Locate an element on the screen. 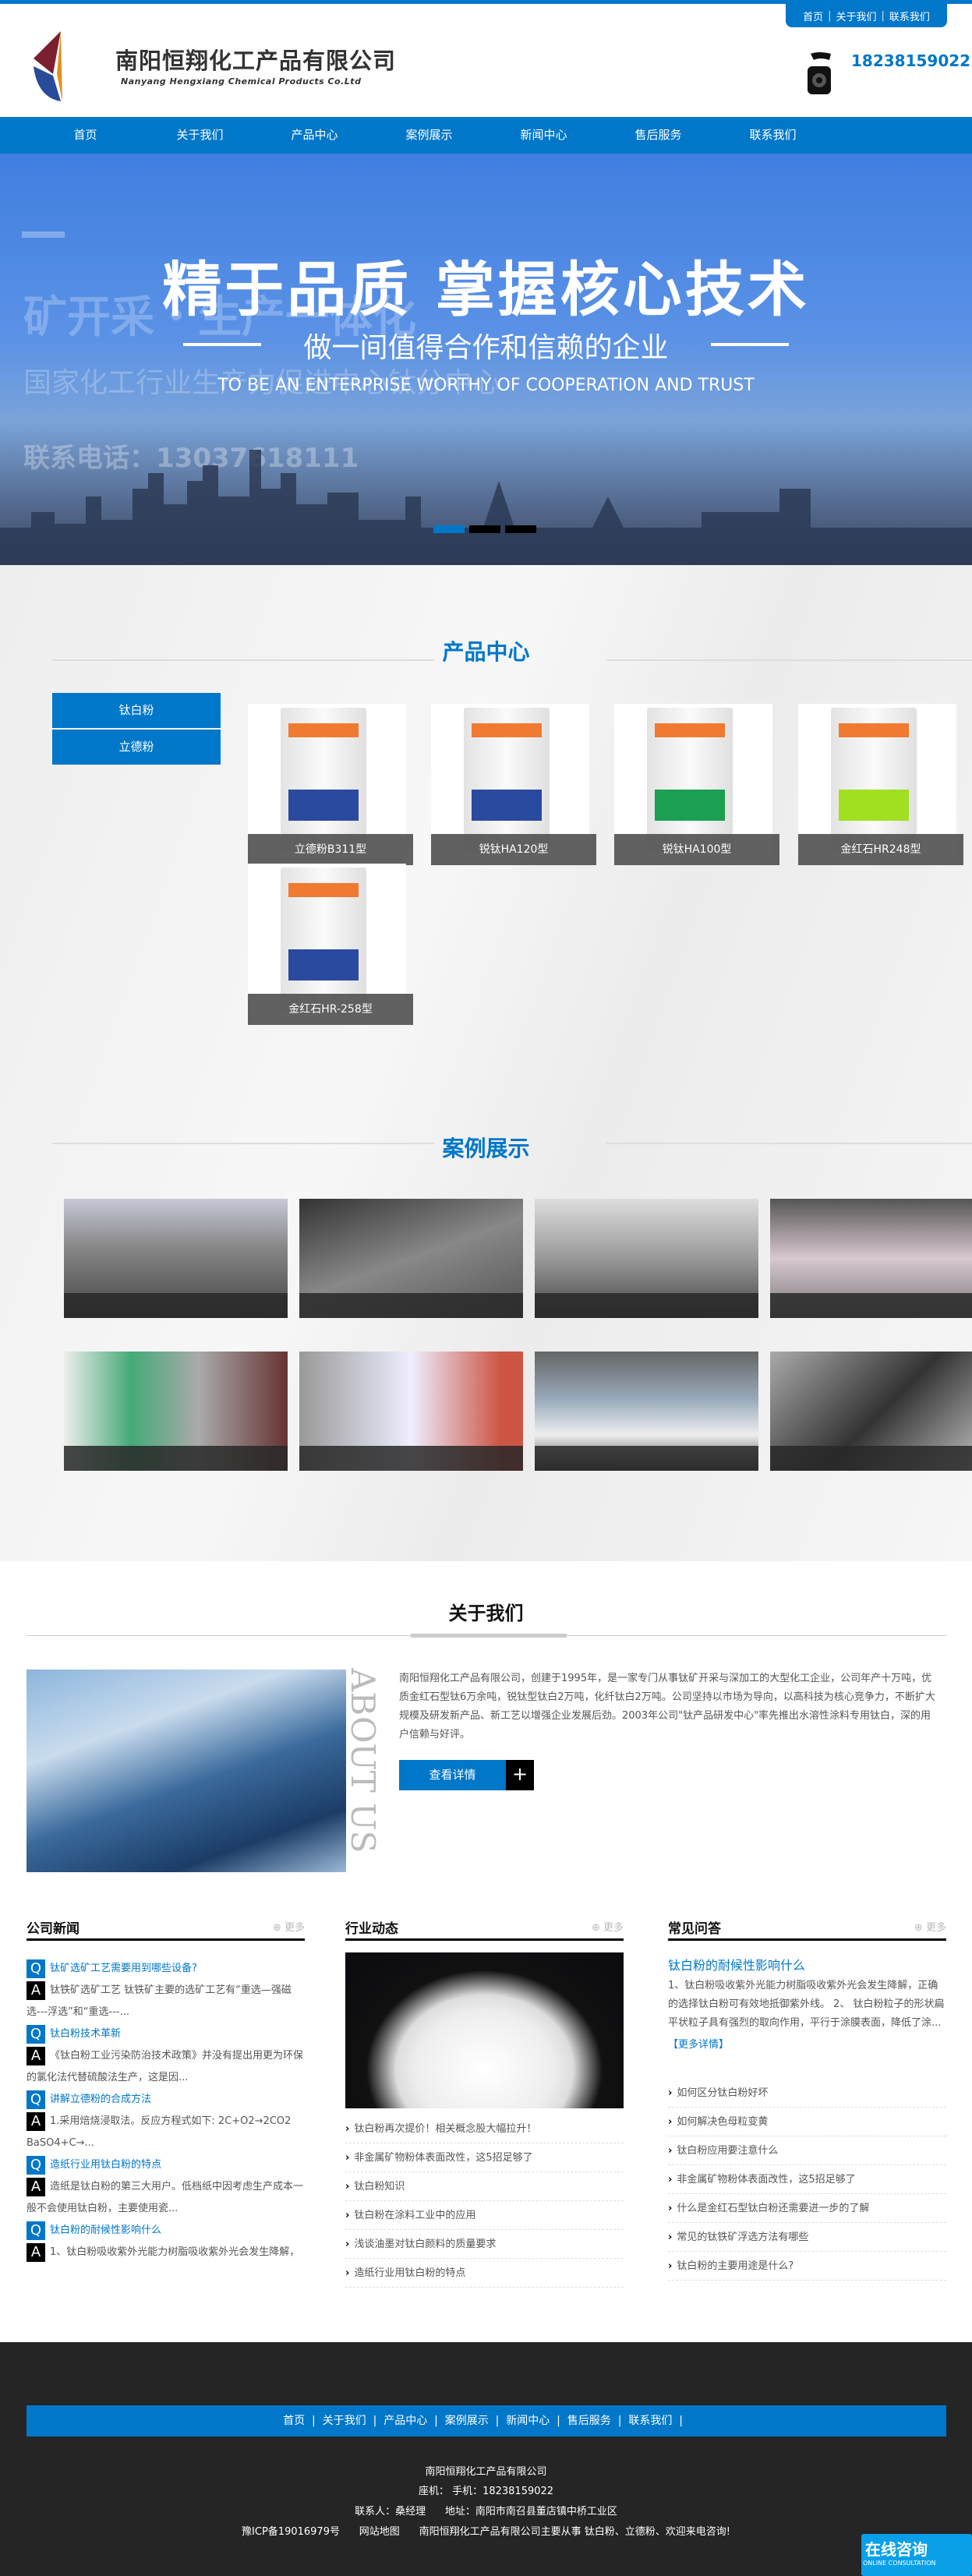 This screenshot has height=2576, width=972. footer-nav-link: 联系我们 is located at coordinates (650, 2421).